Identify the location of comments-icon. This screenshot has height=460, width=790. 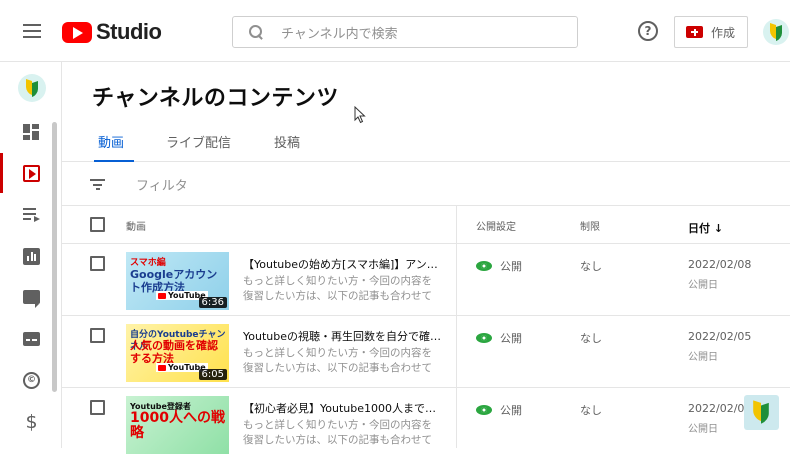
(31, 299).